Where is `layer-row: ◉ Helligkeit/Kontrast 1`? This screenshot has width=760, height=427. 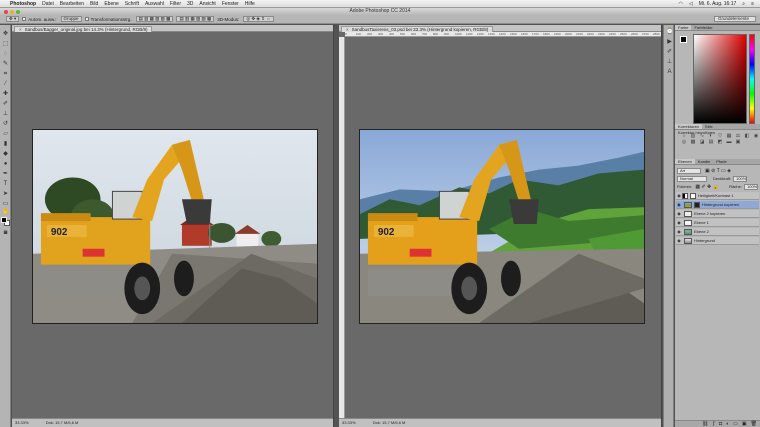
layer-row: ◉ Helligkeit/Kontrast 1 is located at coordinates (717, 196).